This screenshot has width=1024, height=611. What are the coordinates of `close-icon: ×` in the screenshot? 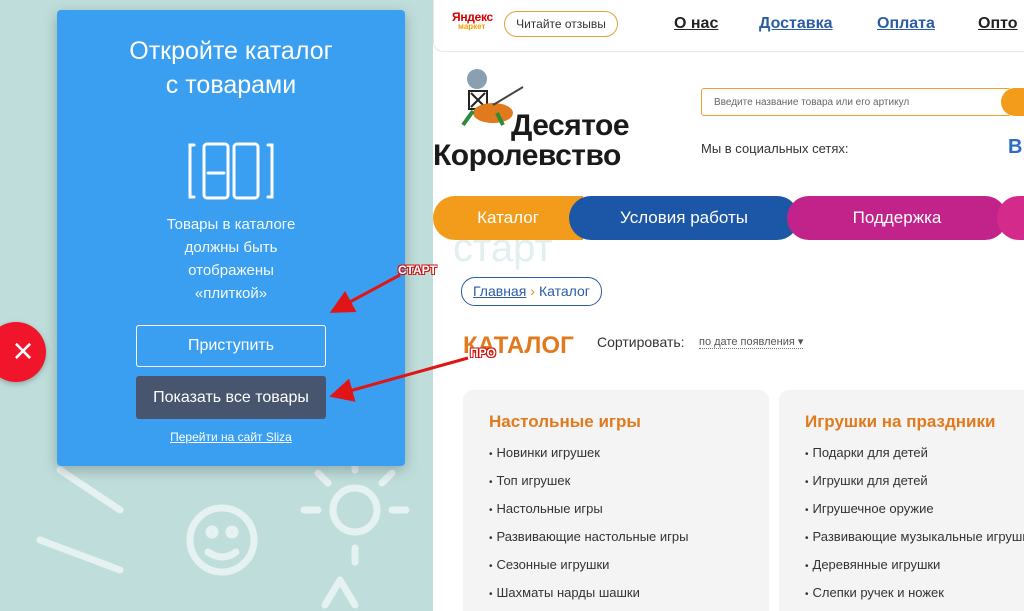 It's located at (23, 350).